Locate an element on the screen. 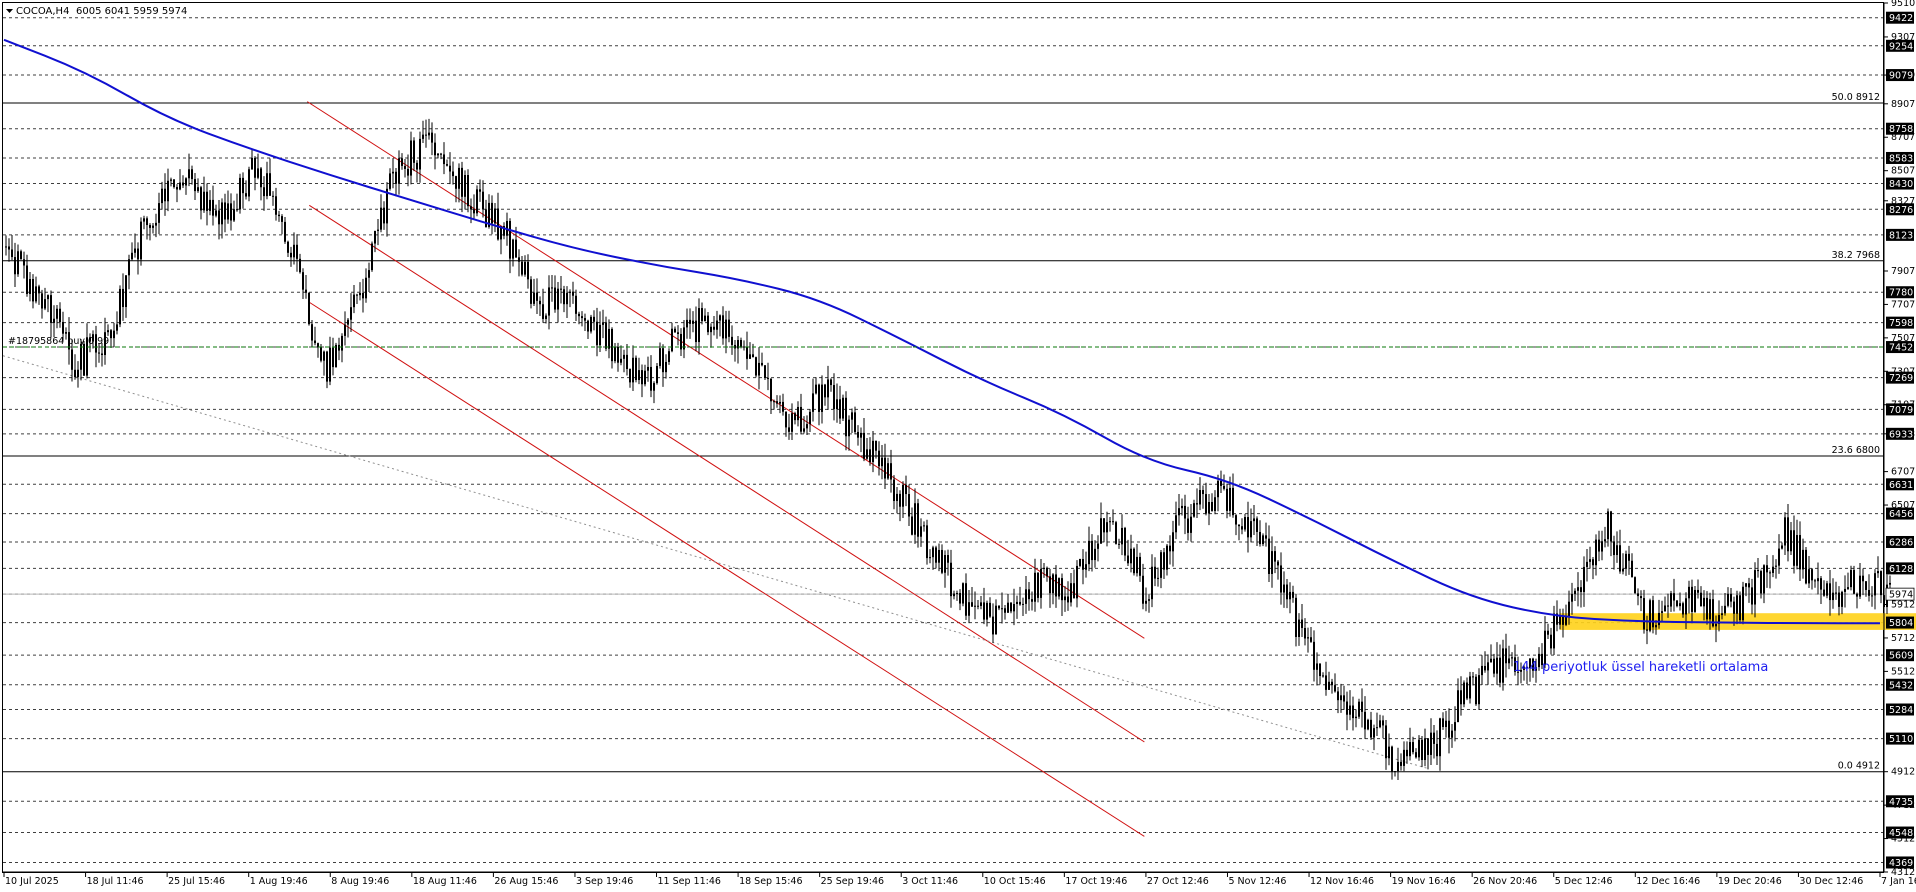  price-level-label: 7598 is located at coordinates (1901, 323).